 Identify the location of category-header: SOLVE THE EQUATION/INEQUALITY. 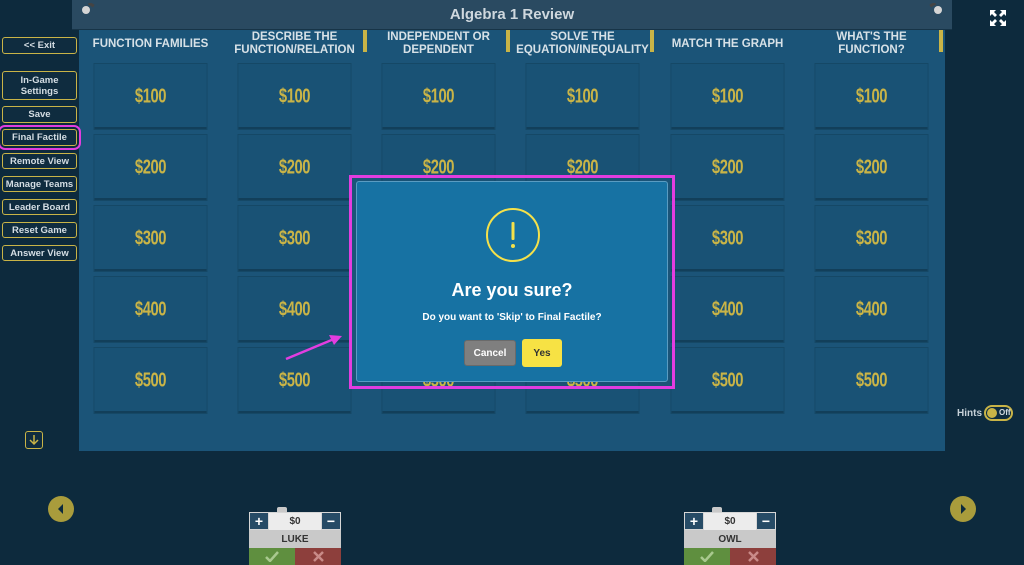
(582, 43).